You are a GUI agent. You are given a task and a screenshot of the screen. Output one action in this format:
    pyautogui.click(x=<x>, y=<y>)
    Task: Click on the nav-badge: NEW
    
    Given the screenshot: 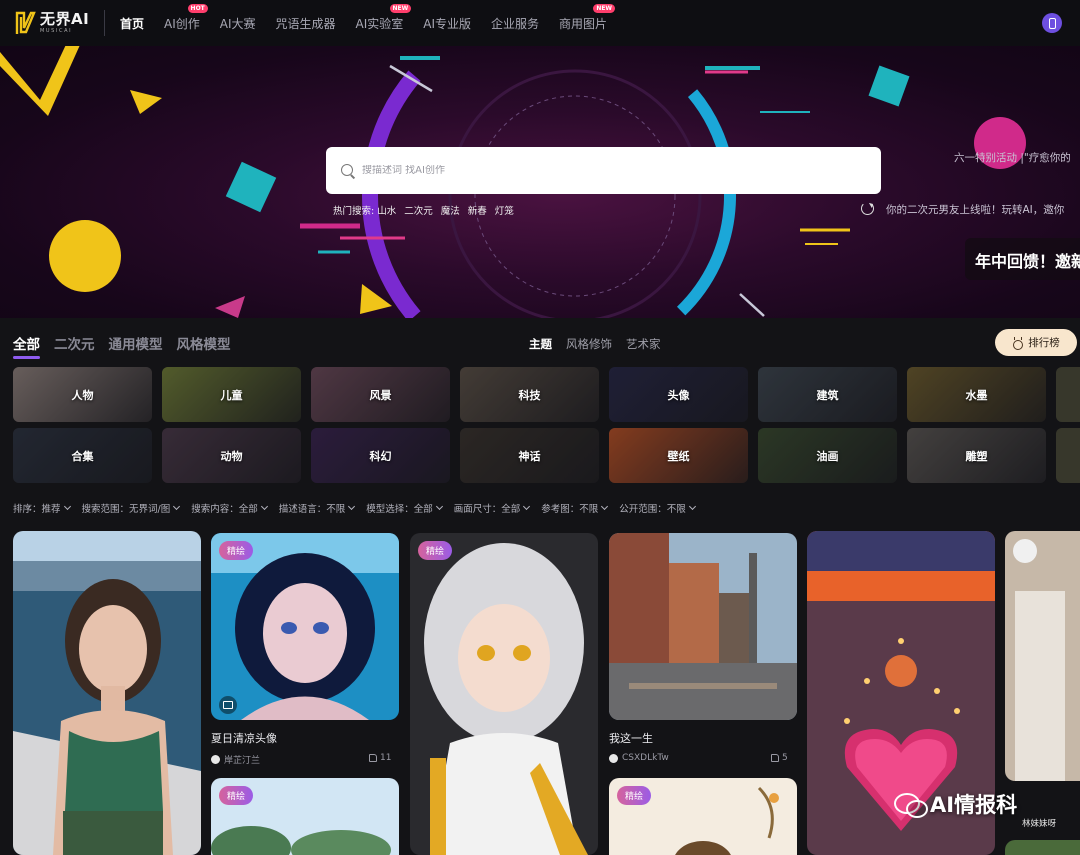 What is the action you would take?
    pyautogui.click(x=604, y=8)
    